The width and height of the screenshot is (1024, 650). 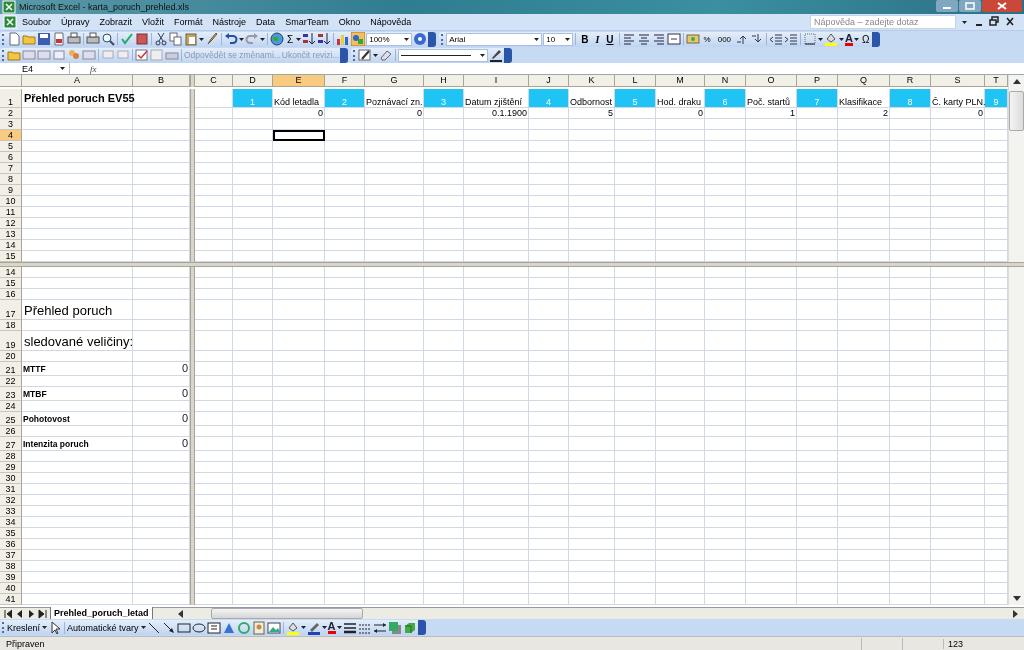 I want to click on number-format-button: %, so click(x=707, y=39).